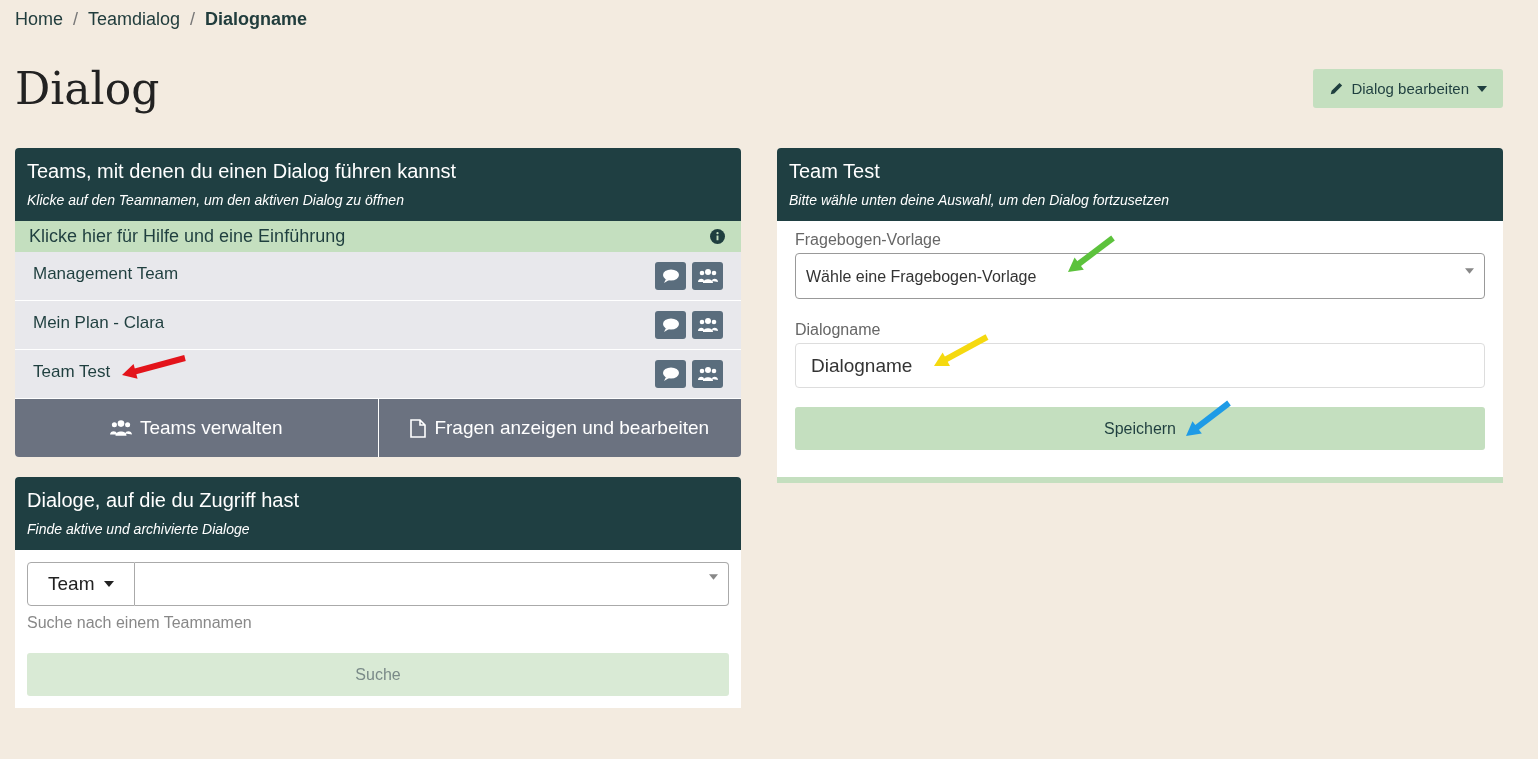  What do you see at coordinates (378, 276) in the screenshot?
I see `team-row: Management Team` at bounding box center [378, 276].